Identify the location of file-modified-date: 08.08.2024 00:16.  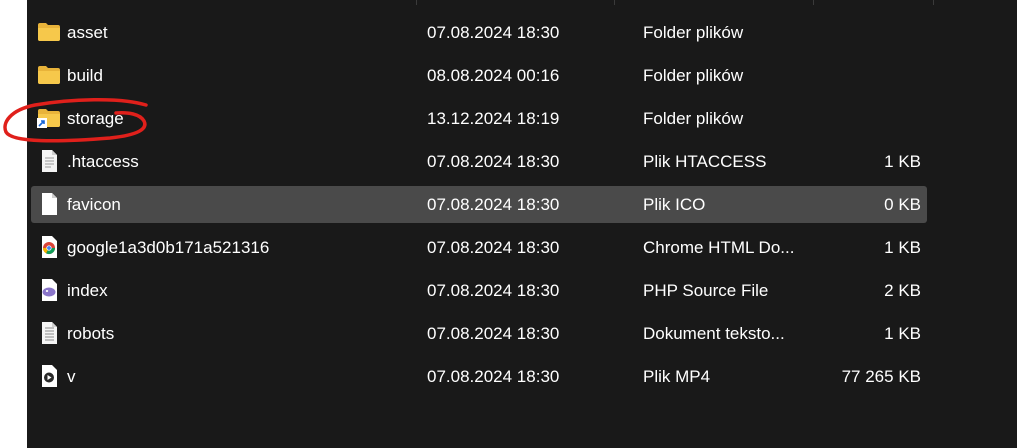
(493, 75).